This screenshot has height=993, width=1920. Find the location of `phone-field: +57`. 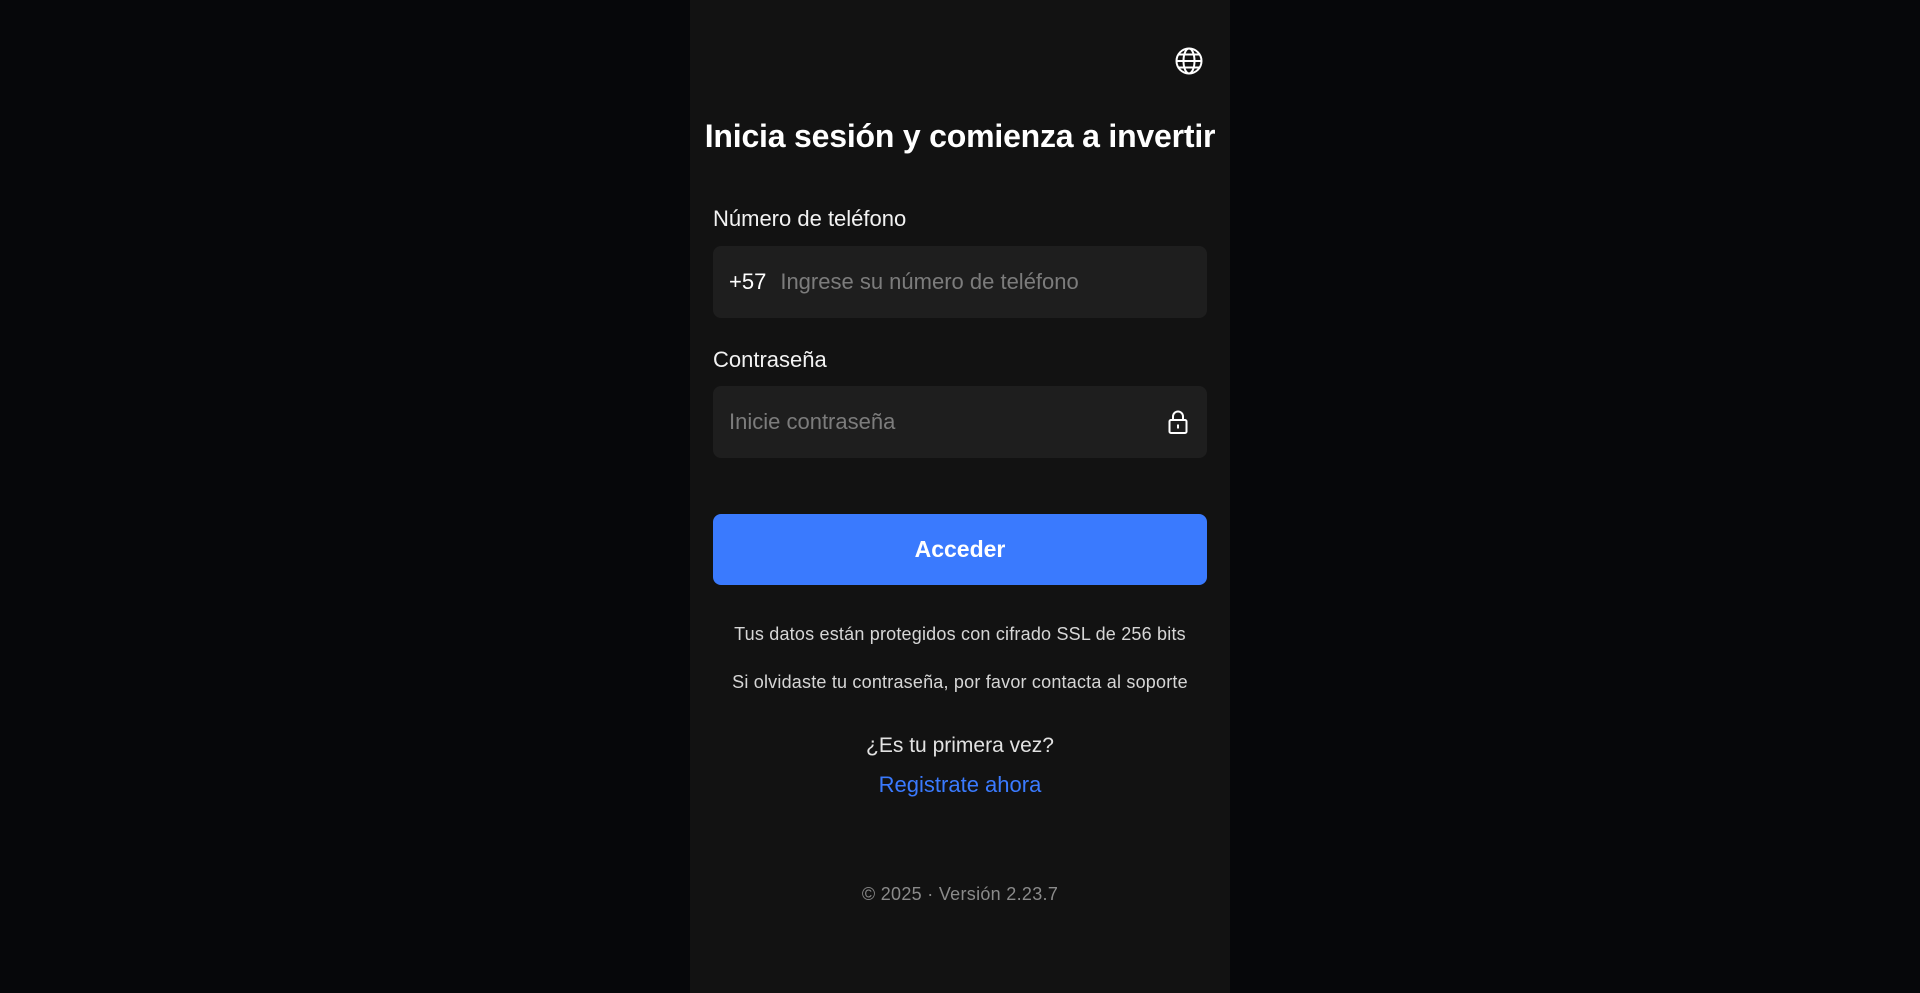

phone-field: +57 is located at coordinates (960, 282).